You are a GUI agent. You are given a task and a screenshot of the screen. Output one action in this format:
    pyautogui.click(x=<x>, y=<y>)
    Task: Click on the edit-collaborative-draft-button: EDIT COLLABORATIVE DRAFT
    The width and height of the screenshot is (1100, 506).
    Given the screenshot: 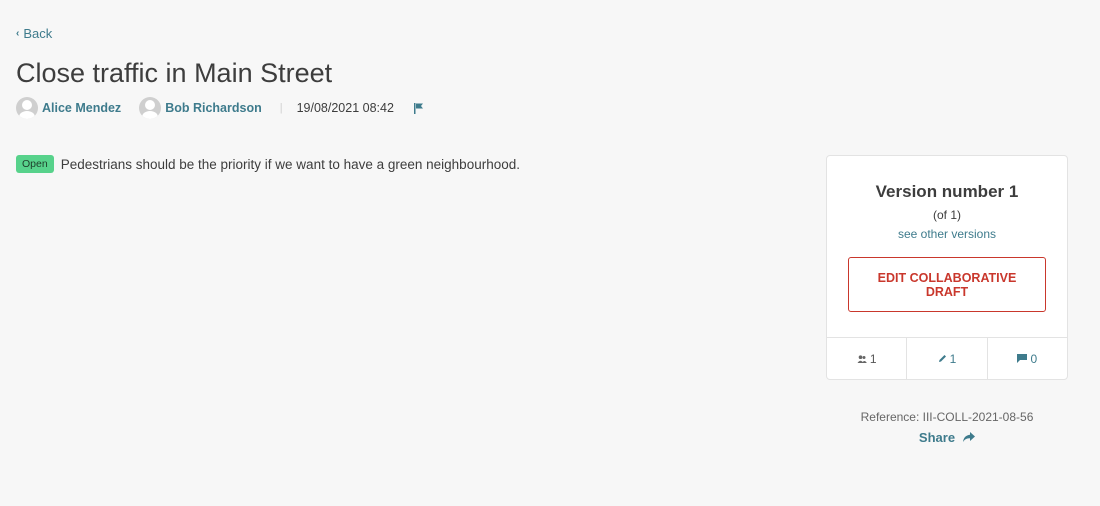 What is the action you would take?
    pyautogui.click(x=947, y=284)
    